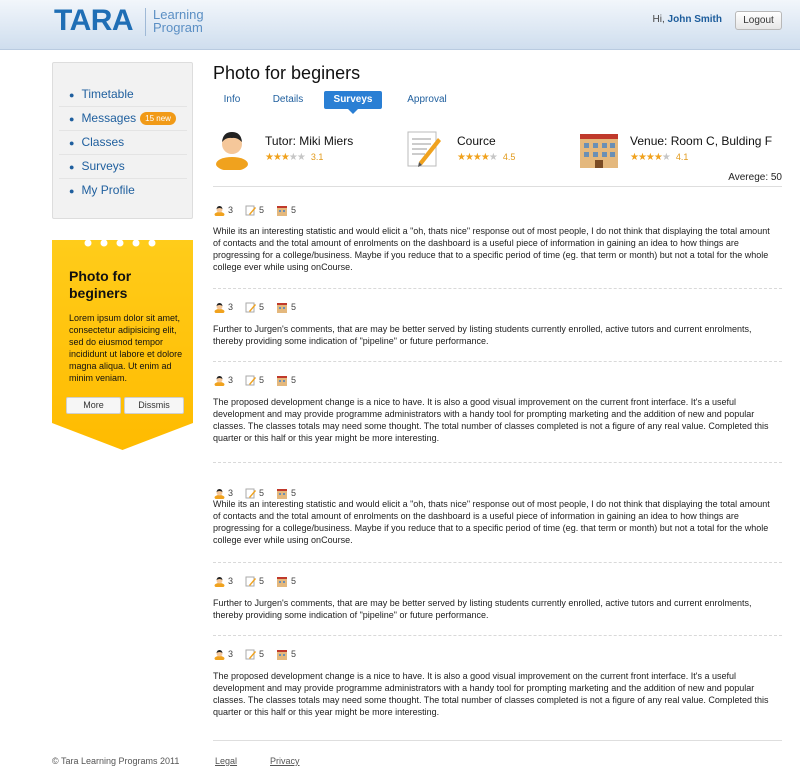 The height and width of the screenshot is (779, 800). Describe the element at coordinates (288, 100) in the screenshot. I see `tab-details: Details` at that location.